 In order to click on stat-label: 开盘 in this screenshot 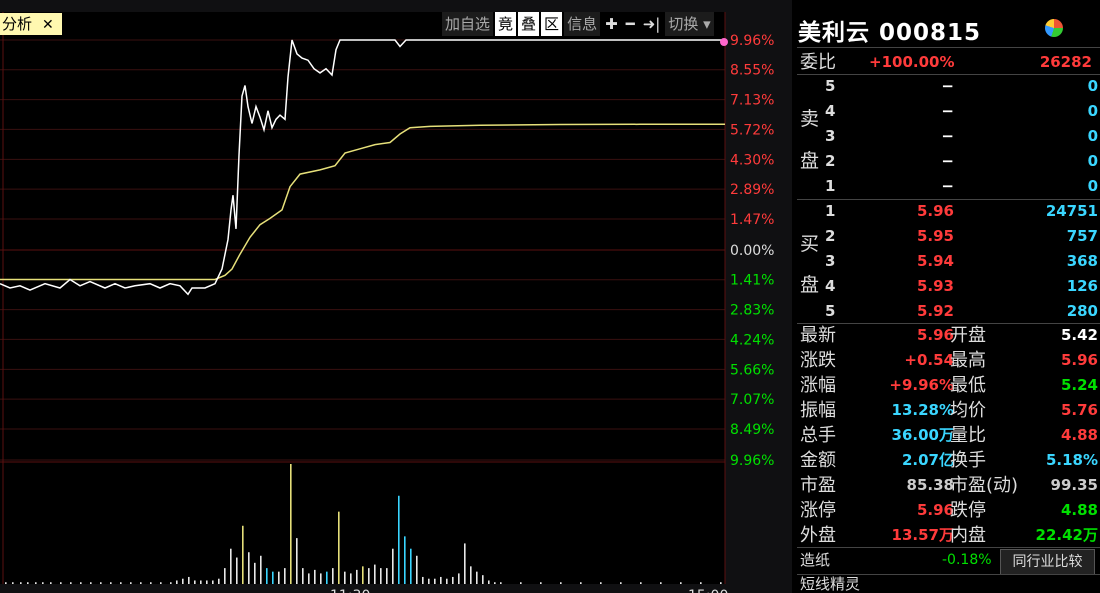, I will do `click(968, 335)`.